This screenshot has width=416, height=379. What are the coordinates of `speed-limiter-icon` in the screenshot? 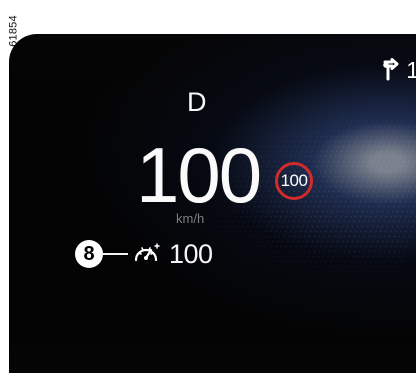 It's located at (147, 252).